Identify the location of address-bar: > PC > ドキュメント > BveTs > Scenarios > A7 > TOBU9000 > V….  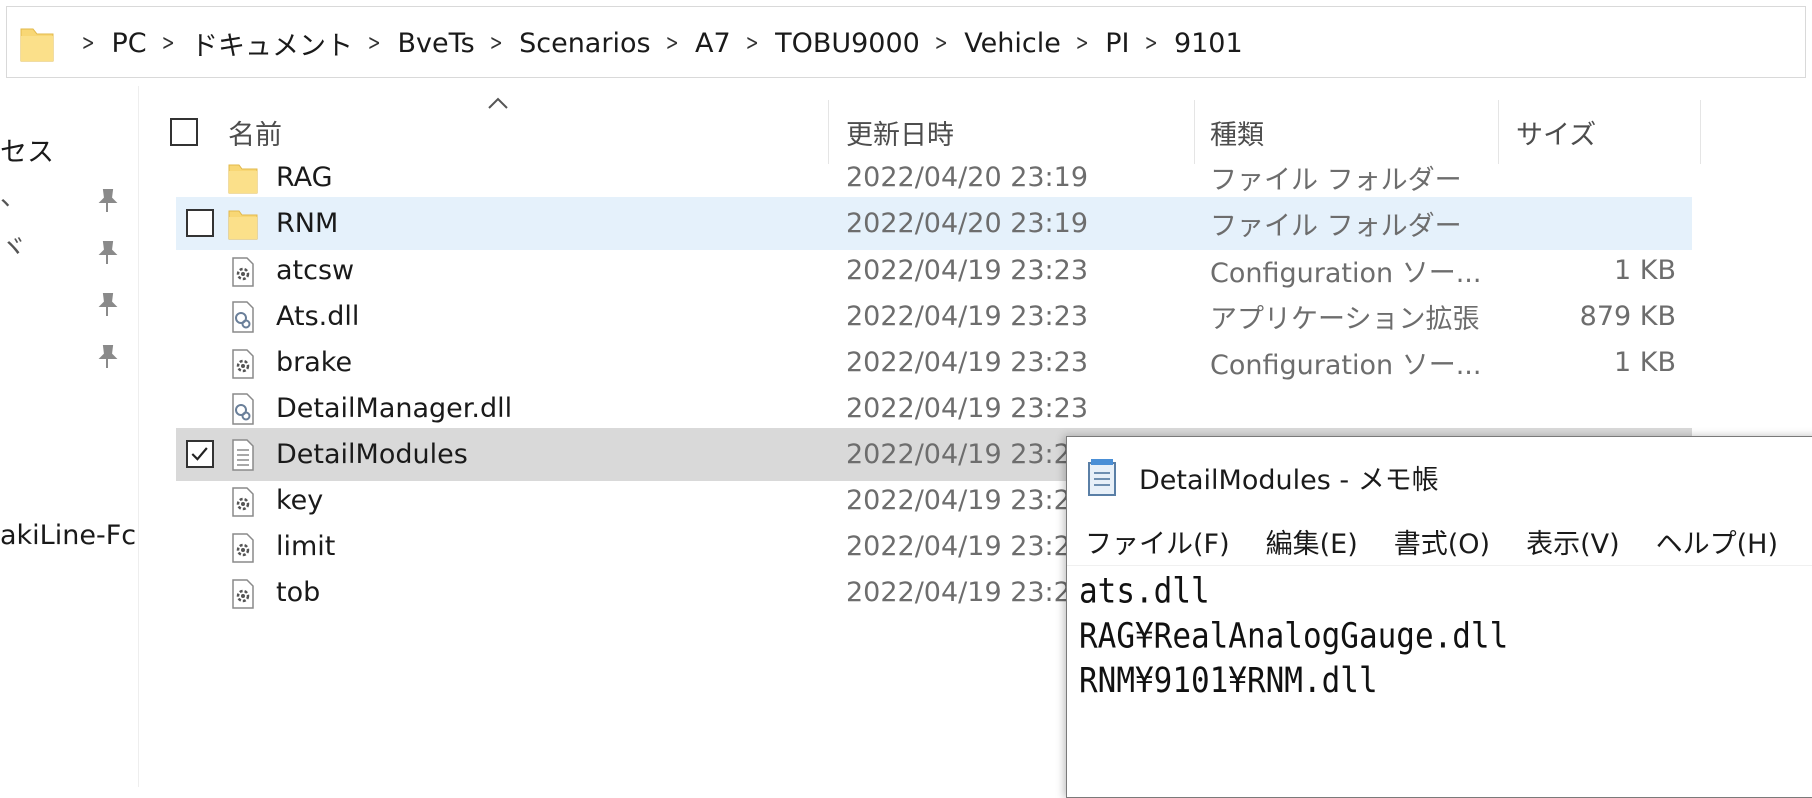
(906, 42).